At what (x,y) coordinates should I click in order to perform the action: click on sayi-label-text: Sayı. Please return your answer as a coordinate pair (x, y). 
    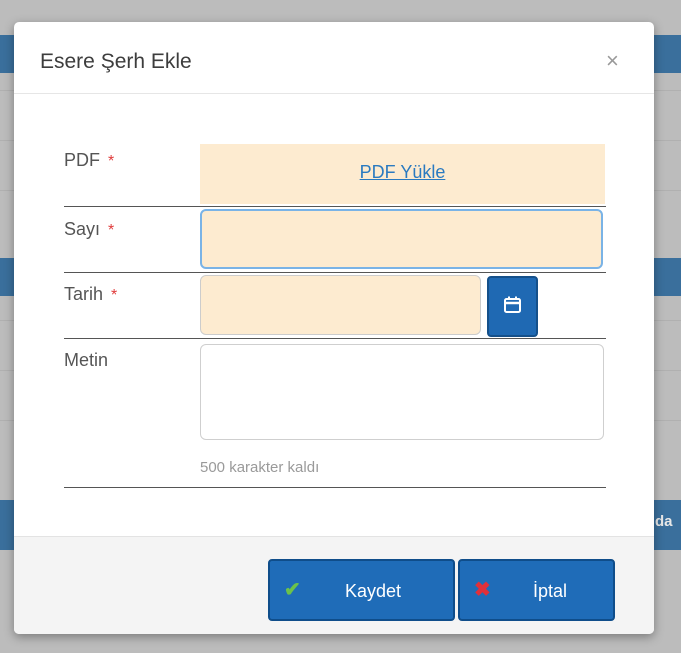
    Looking at the image, I should click on (82, 229).